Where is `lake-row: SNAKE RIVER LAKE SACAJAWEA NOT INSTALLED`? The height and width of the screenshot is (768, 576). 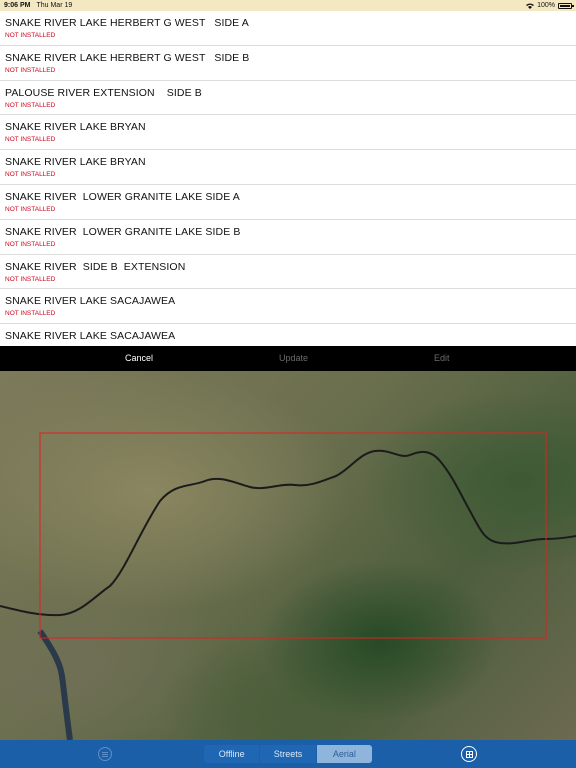 lake-row: SNAKE RIVER LAKE SACAJAWEA NOT INSTALLED is located at coordinates (288, 307).